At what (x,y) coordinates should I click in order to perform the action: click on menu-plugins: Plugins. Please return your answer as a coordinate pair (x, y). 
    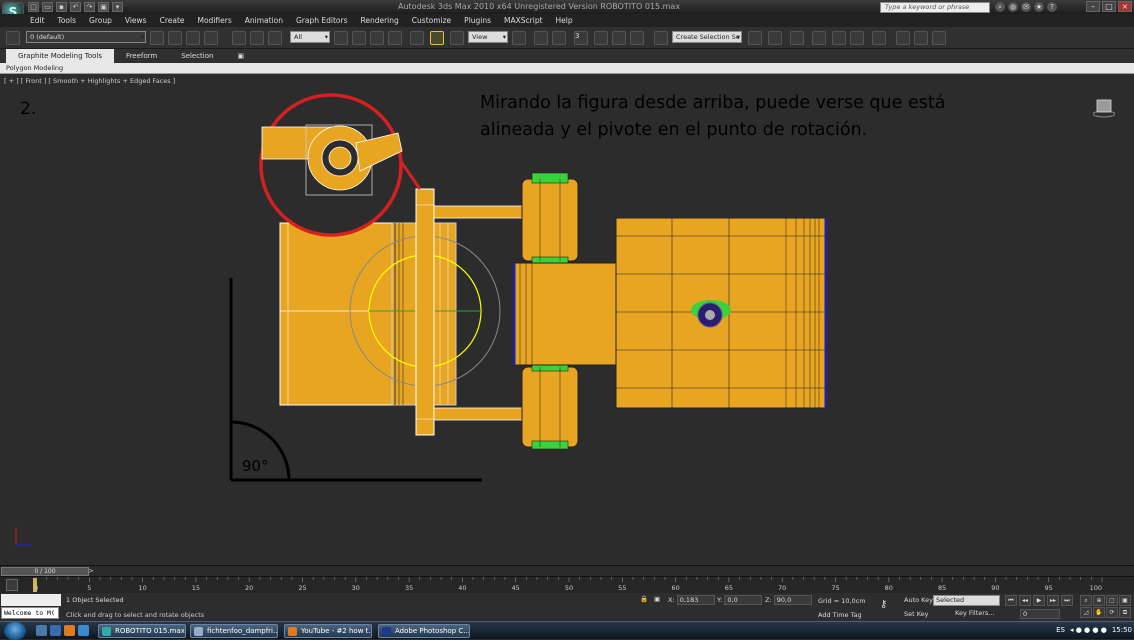
    Looking at the image, I should click on (477, 20).